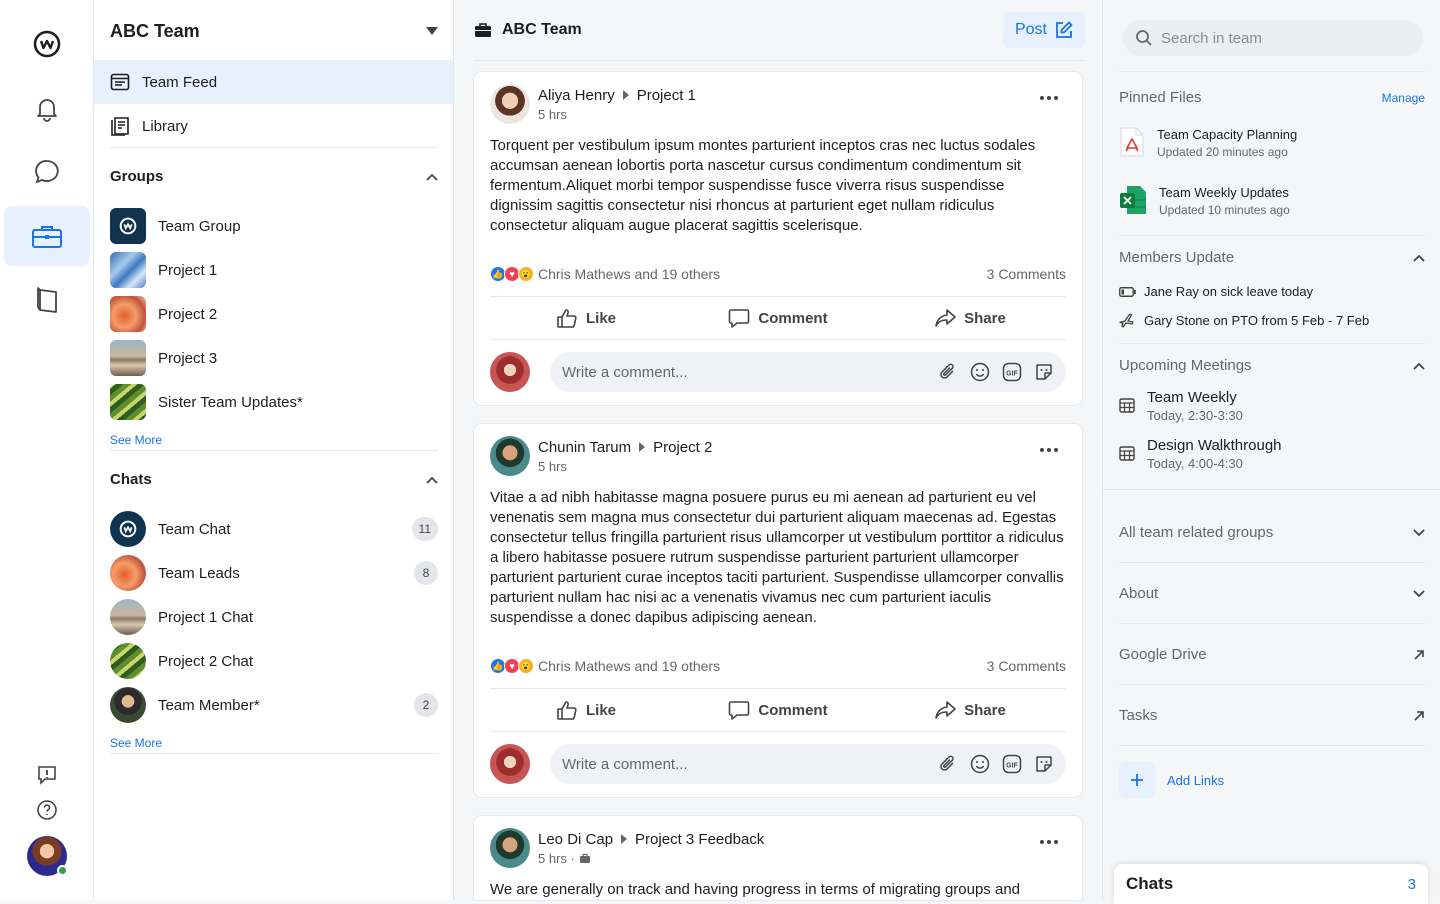 This screenshot has width=1440, height=904. Describe the element at coordinates (274, 617) in the screenshot. I see `chat-item-project-1-chat: Project 1 Chat` at that location.